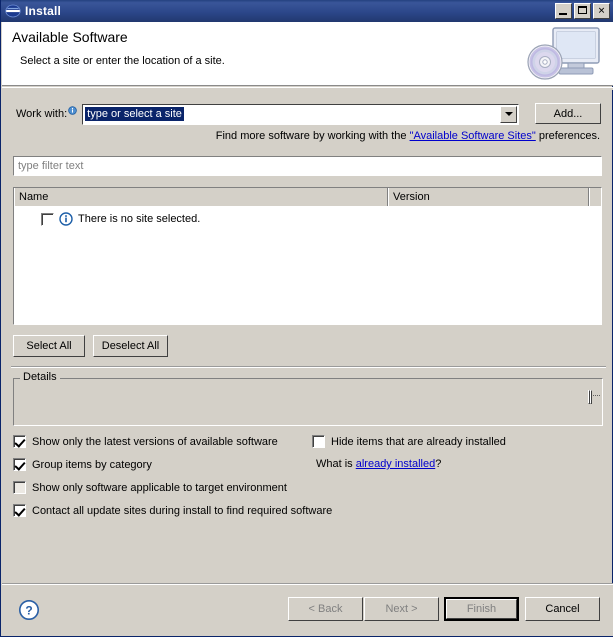  I want to click on eclipse-icon, so click(13, 11).